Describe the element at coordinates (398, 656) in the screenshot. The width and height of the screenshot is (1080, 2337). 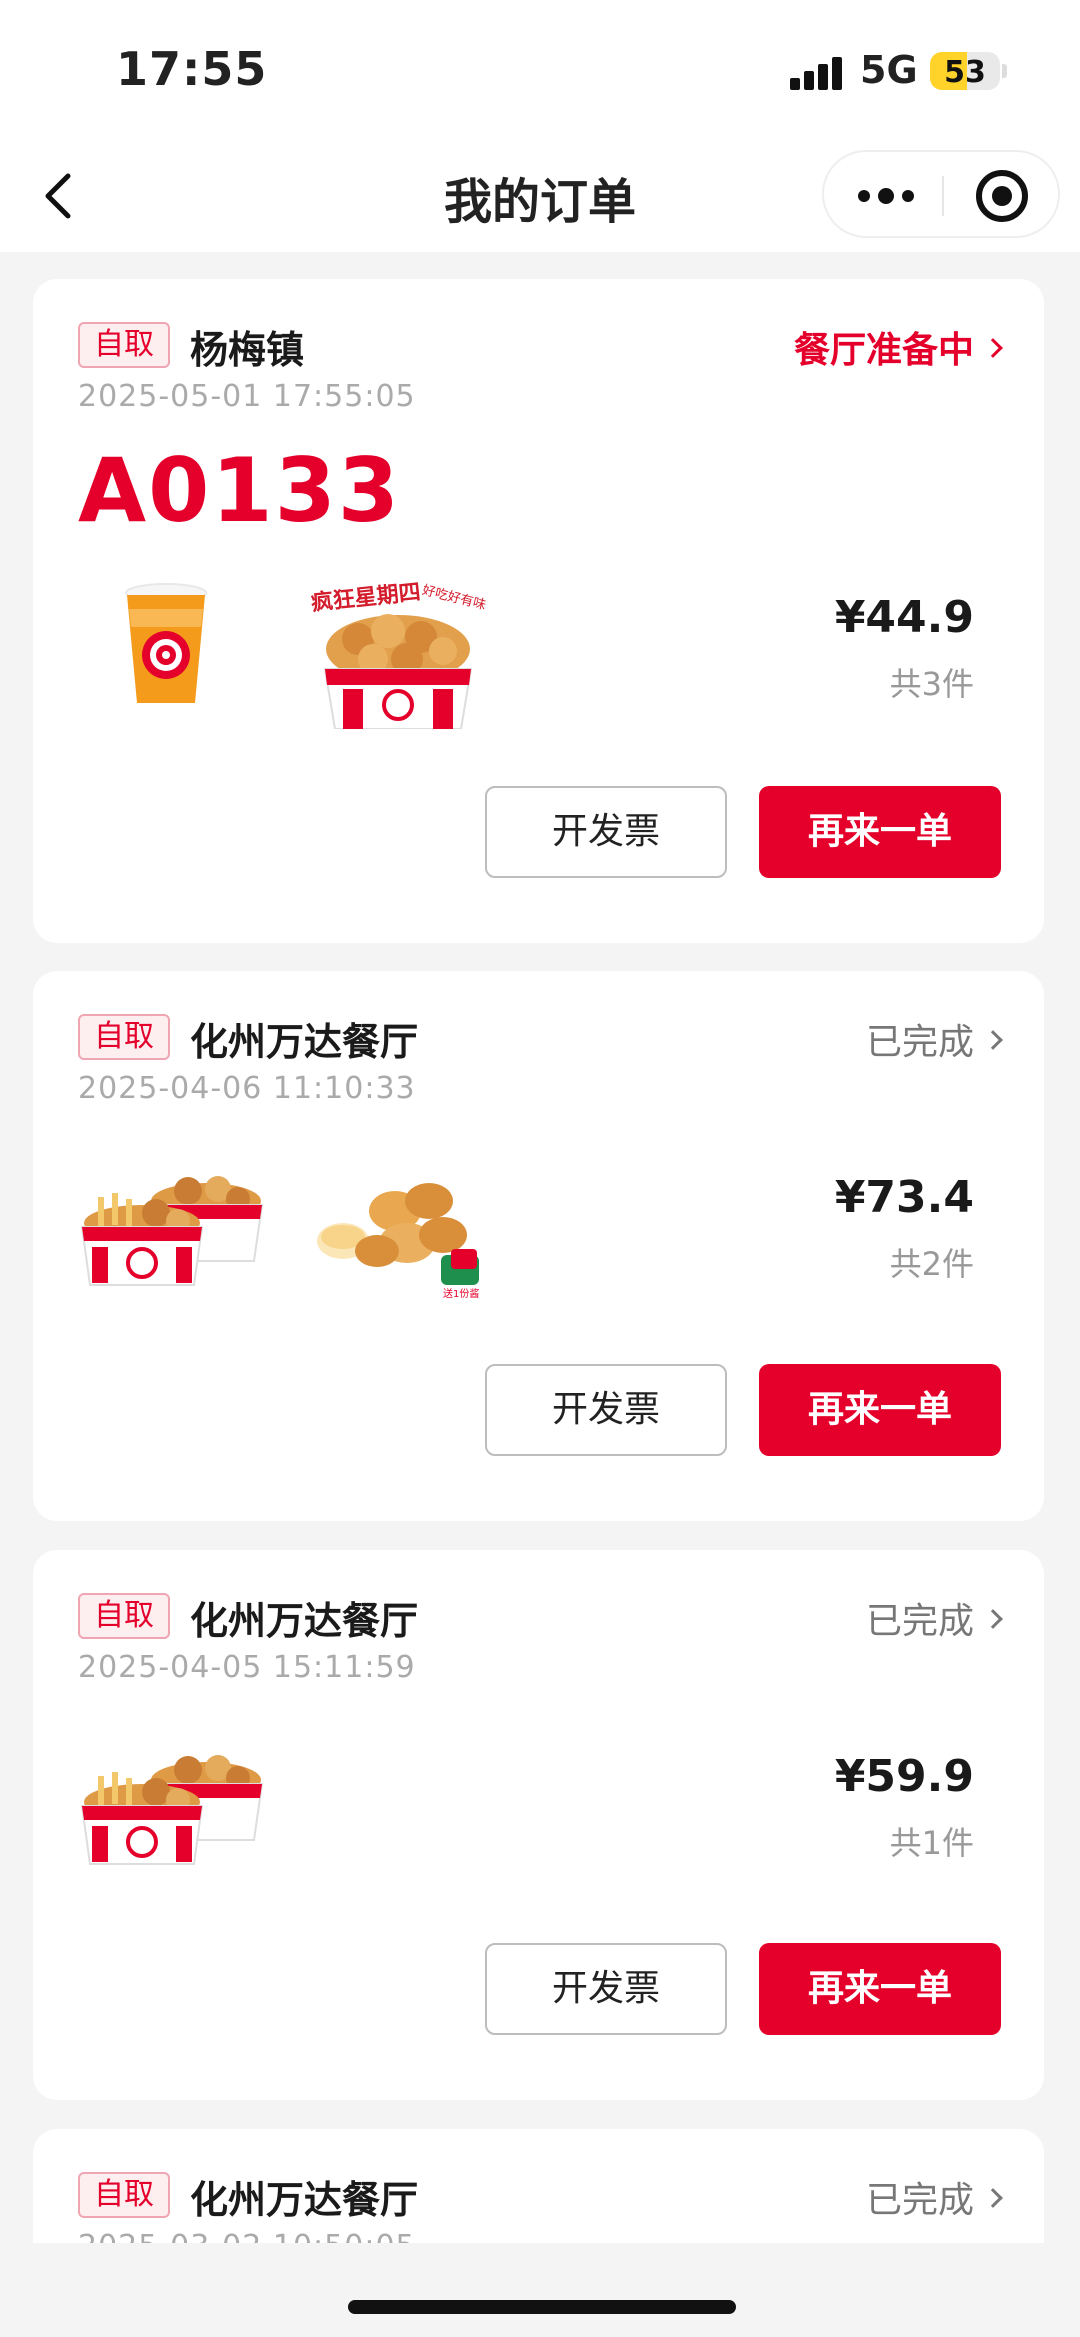
I see `product-image-bucket: 疯狂星期四 好吃好有味` at that location.